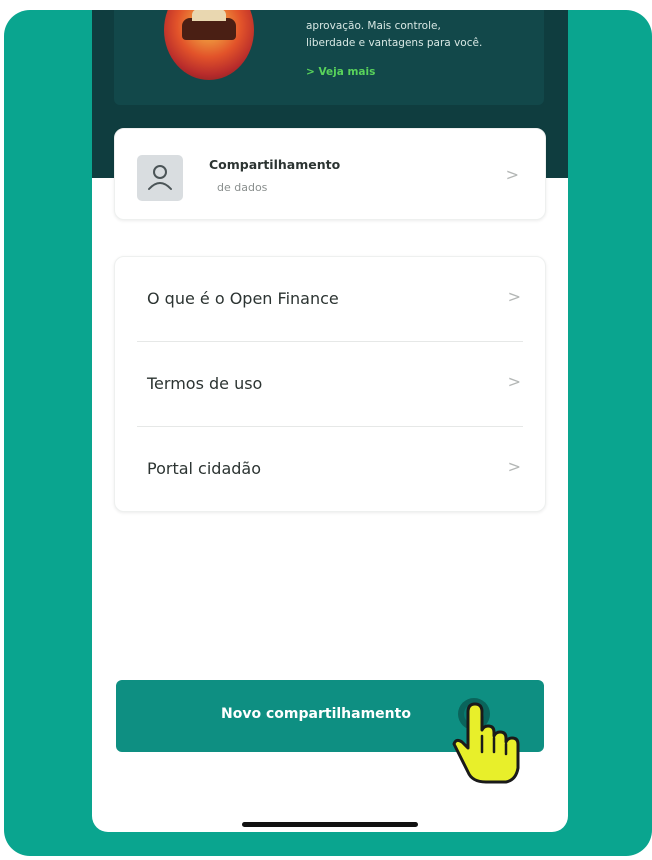 This screenshot has width=652, height=860. Describe the element at coordinates (205, 383) in the screenshot. I see `menu-item-label: Termos de uso` at that location.